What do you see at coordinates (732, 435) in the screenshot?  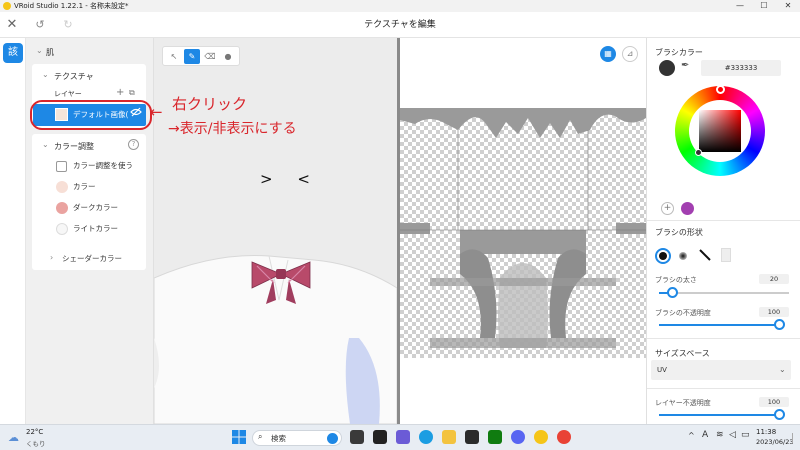 I see `speaker-icon: ◁` at bounding box center [732, 435].